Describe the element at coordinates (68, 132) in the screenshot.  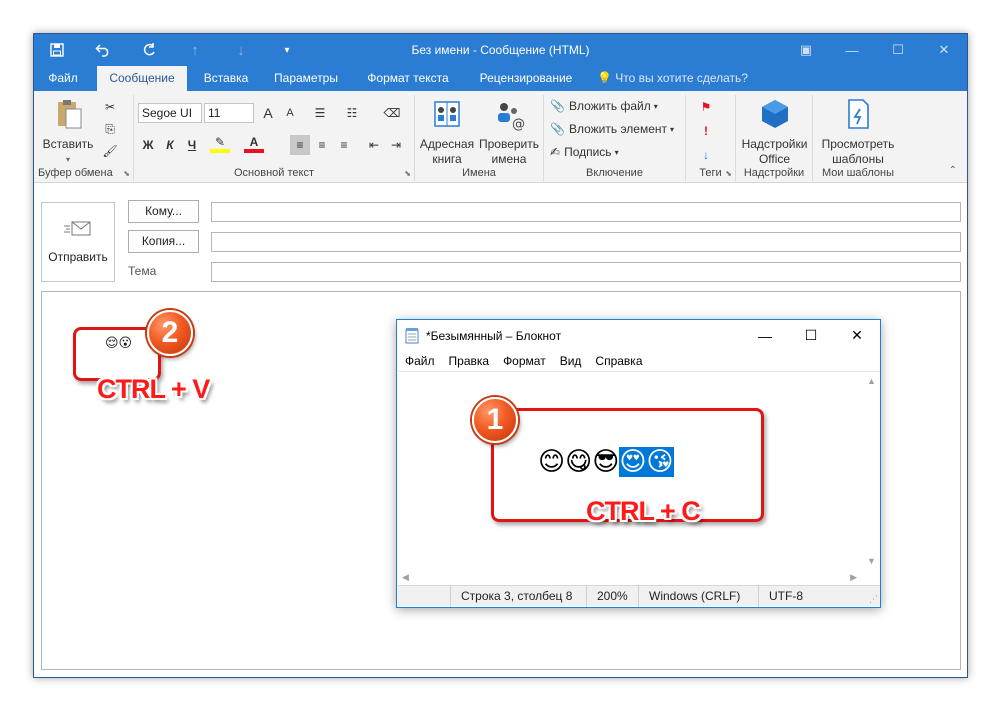
I see `paste-button: Вставить ▾` at that location.